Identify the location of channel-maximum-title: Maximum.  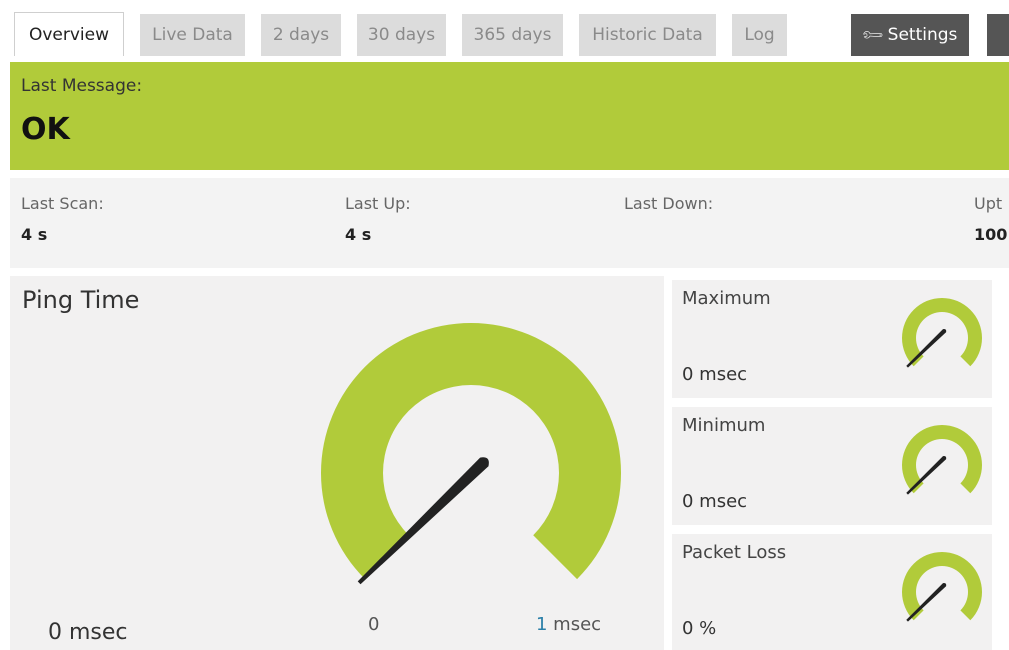
(726, 298).